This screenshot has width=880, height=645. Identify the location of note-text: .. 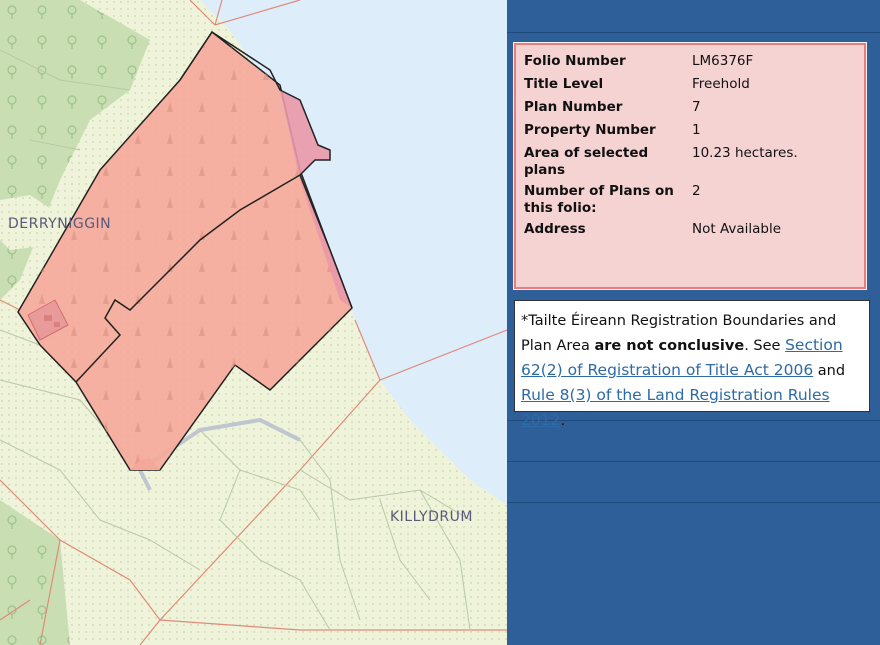
(563, 421).